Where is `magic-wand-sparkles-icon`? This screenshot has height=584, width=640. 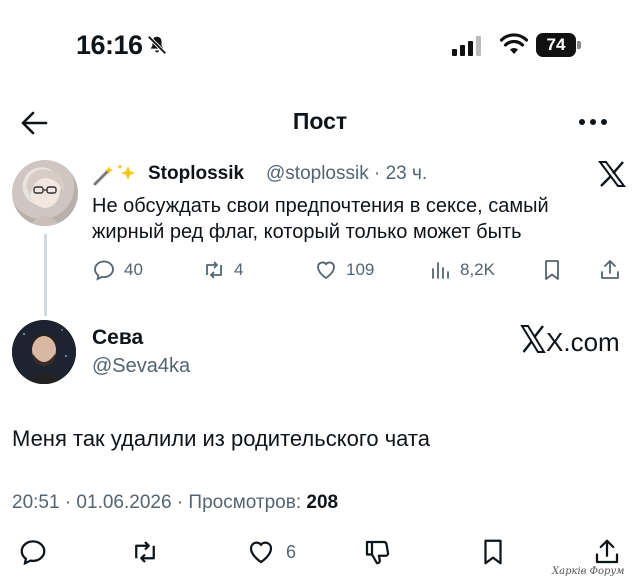 magic-wand-sparkles-icon is located at coordinates (114, 175).